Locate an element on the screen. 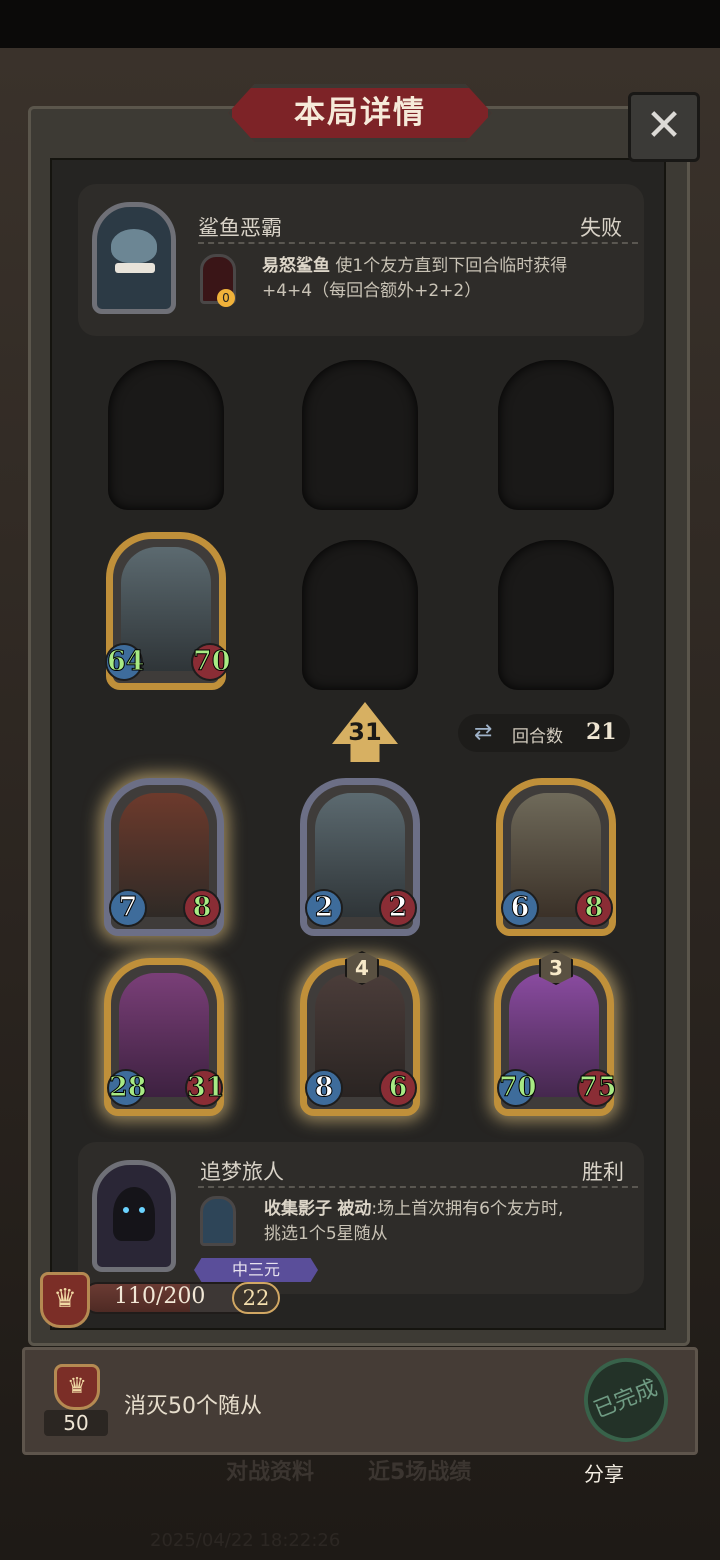 Image resolution: width=720 pixels, height=1560 pixels. attack-stat: 2 is located at coordinates (324, 908).